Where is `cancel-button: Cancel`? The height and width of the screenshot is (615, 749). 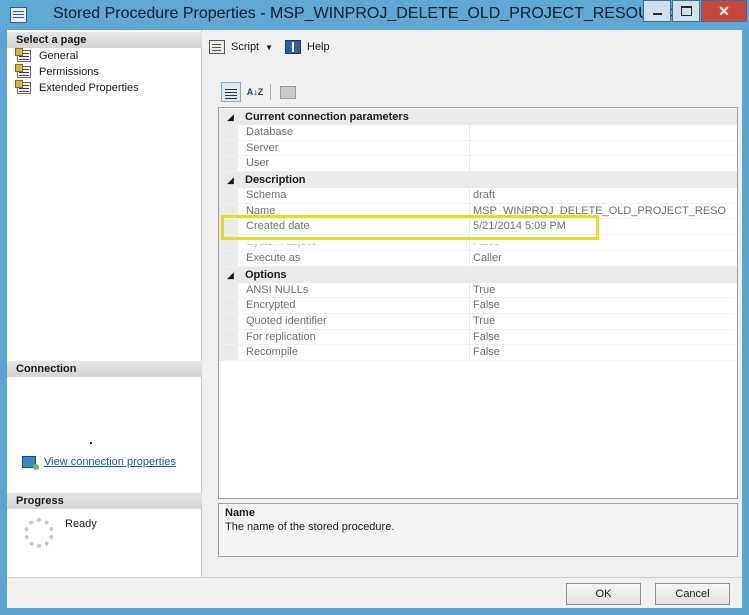 cancel-button: Cancel is located at coordinates (692, 594).